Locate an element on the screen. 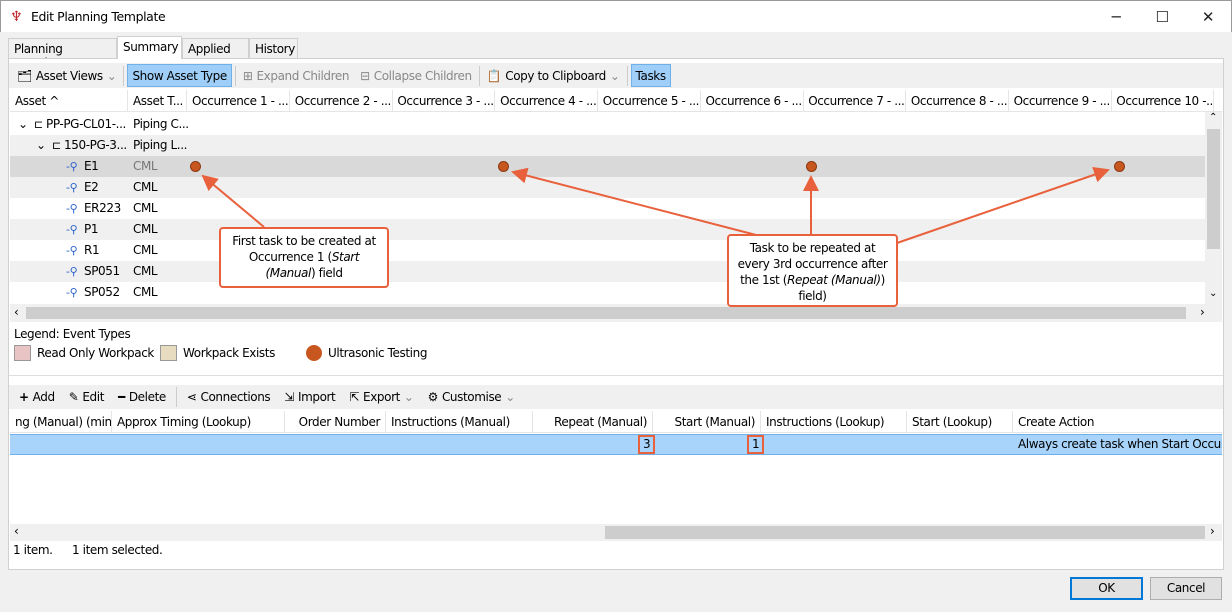  asset-views-button: 🗂 Asset Views ⌄ is located at coordinates (66, 75).